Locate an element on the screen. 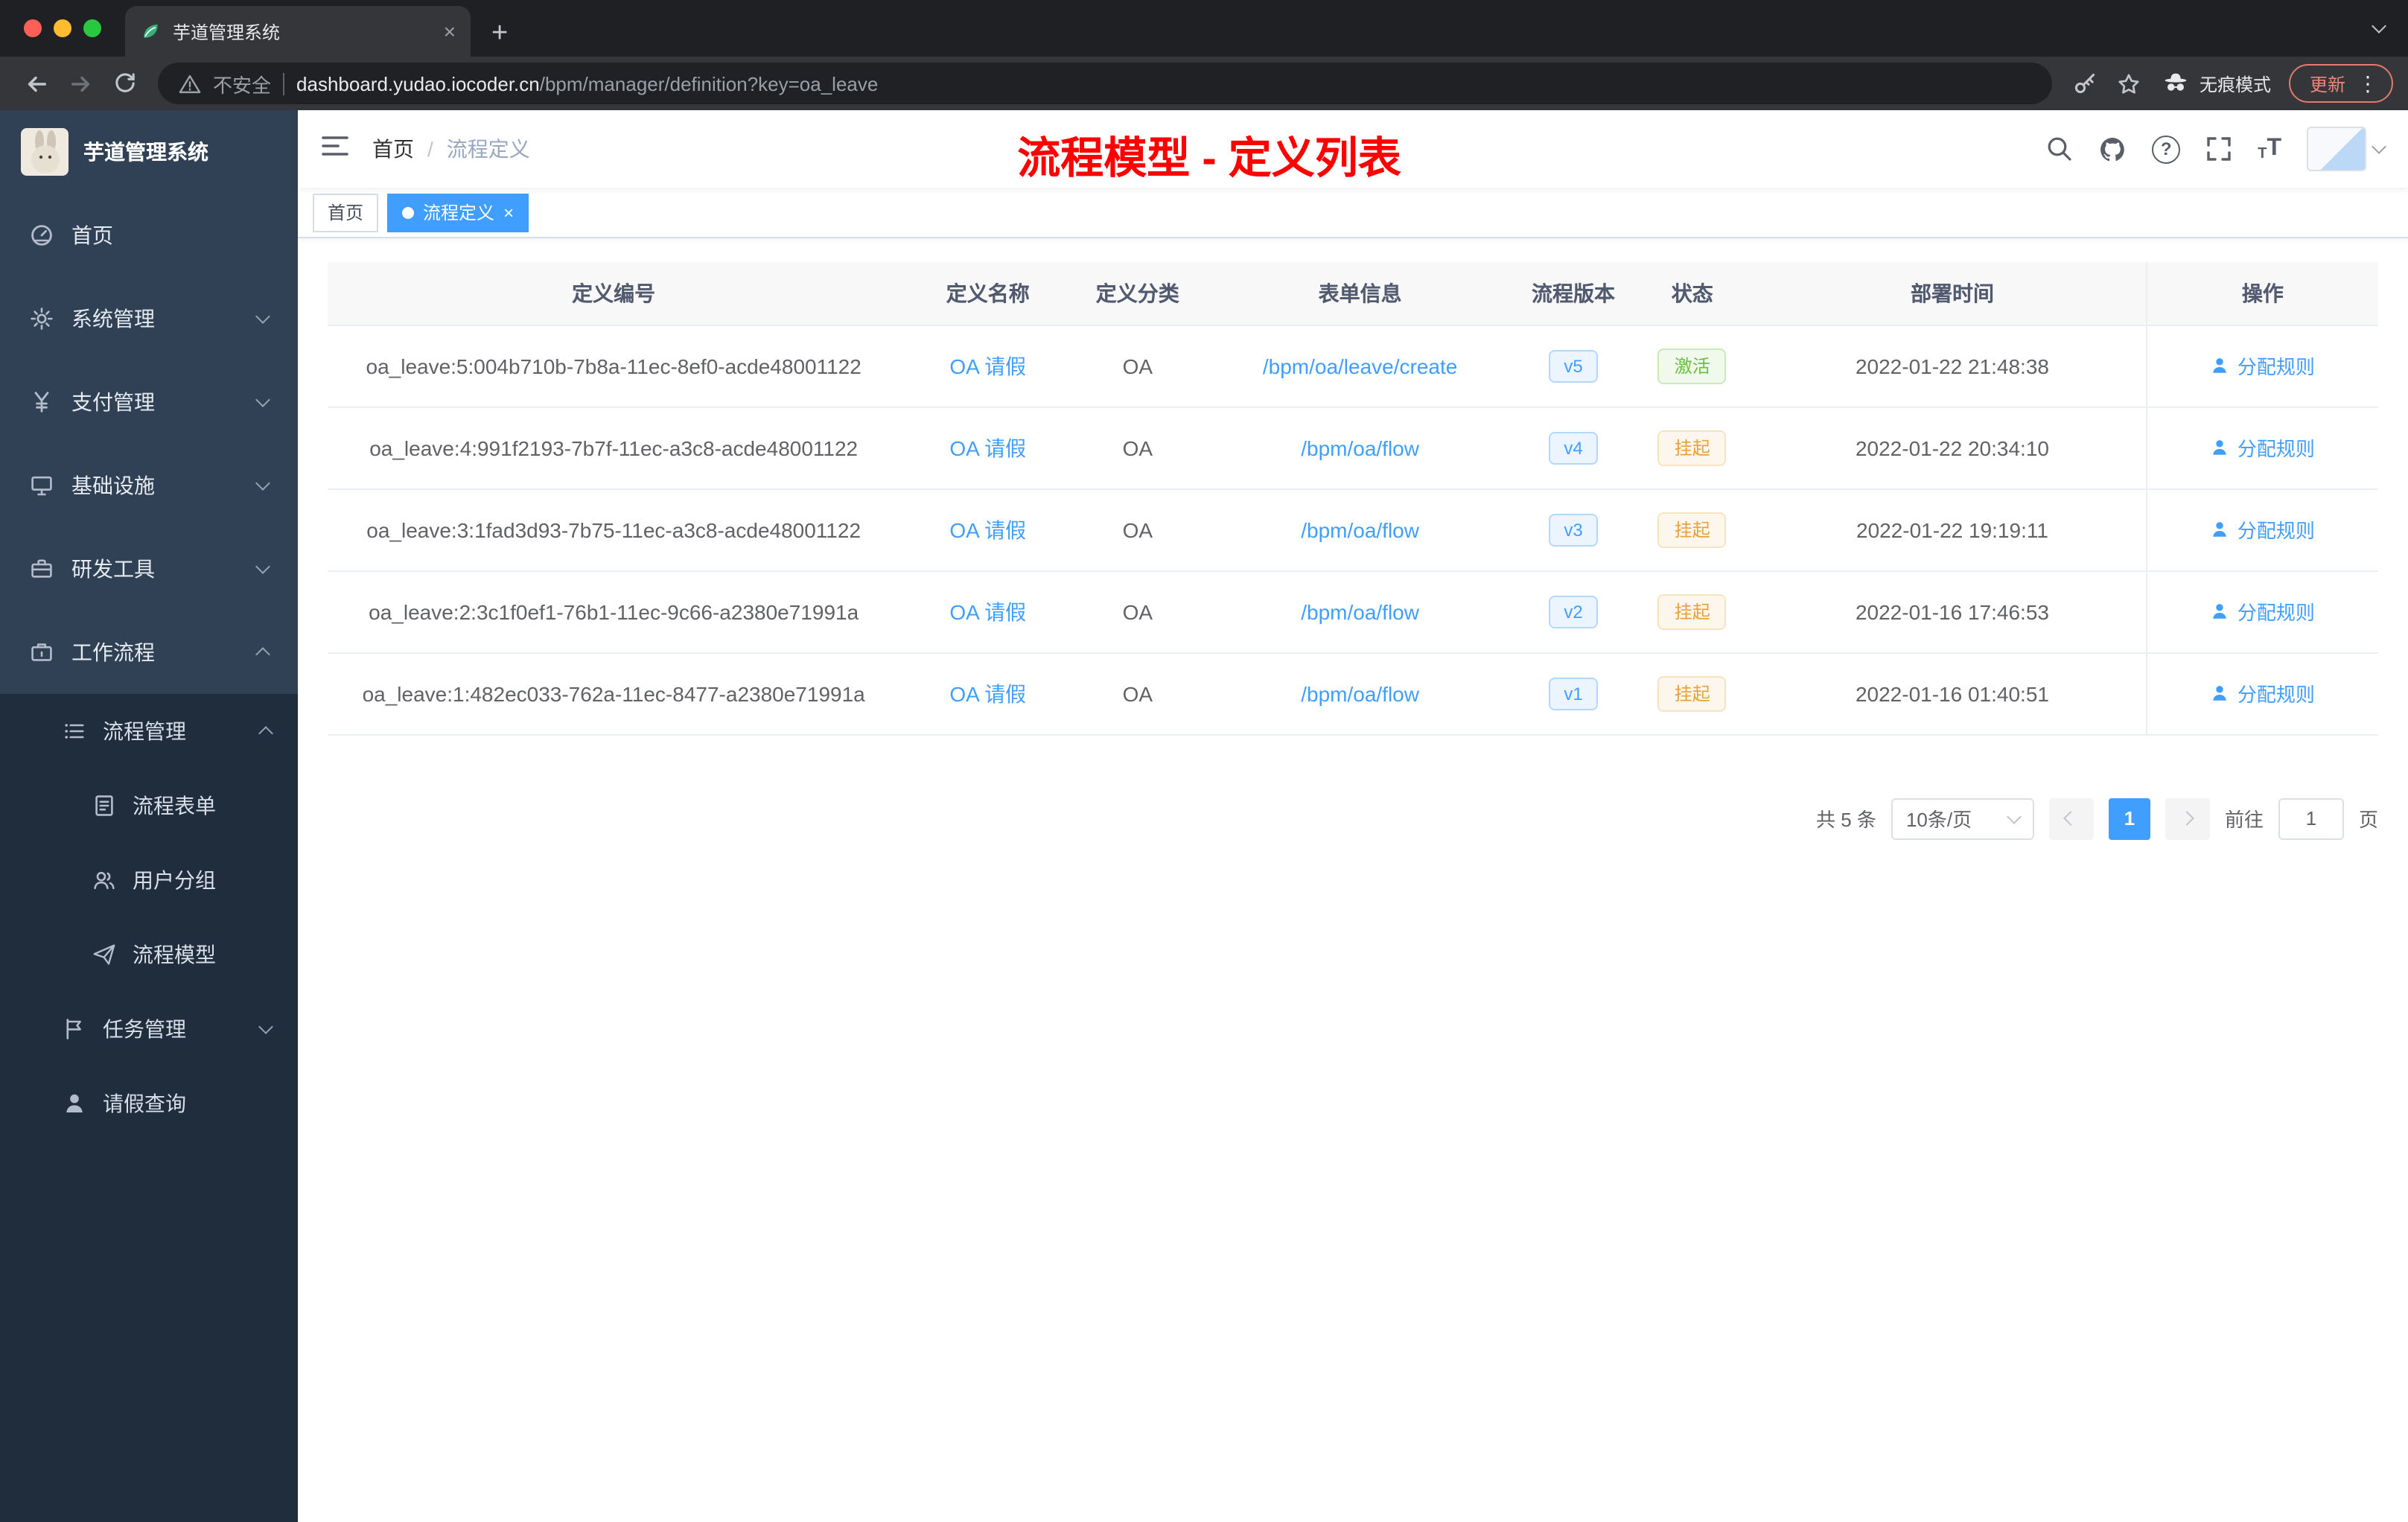 The image size is (2408, 1522). next-page-button is located at coordinates (2187, 818).